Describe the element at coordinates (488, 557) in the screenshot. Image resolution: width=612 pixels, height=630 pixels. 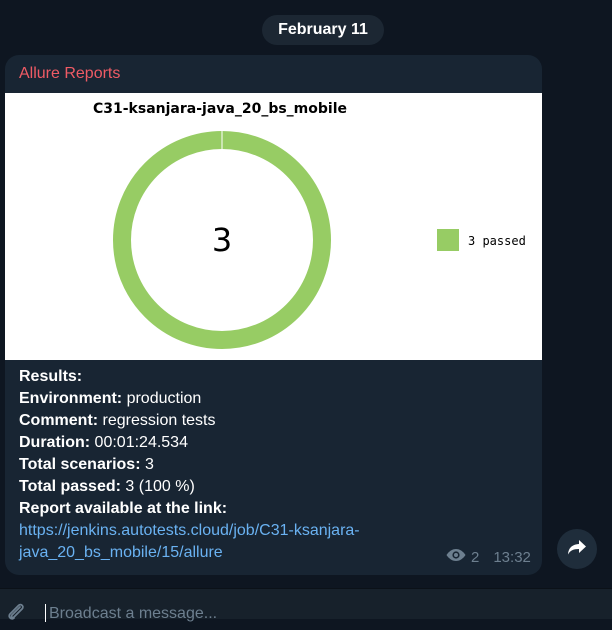
I see `message-meta: 2 13:32` at that location.